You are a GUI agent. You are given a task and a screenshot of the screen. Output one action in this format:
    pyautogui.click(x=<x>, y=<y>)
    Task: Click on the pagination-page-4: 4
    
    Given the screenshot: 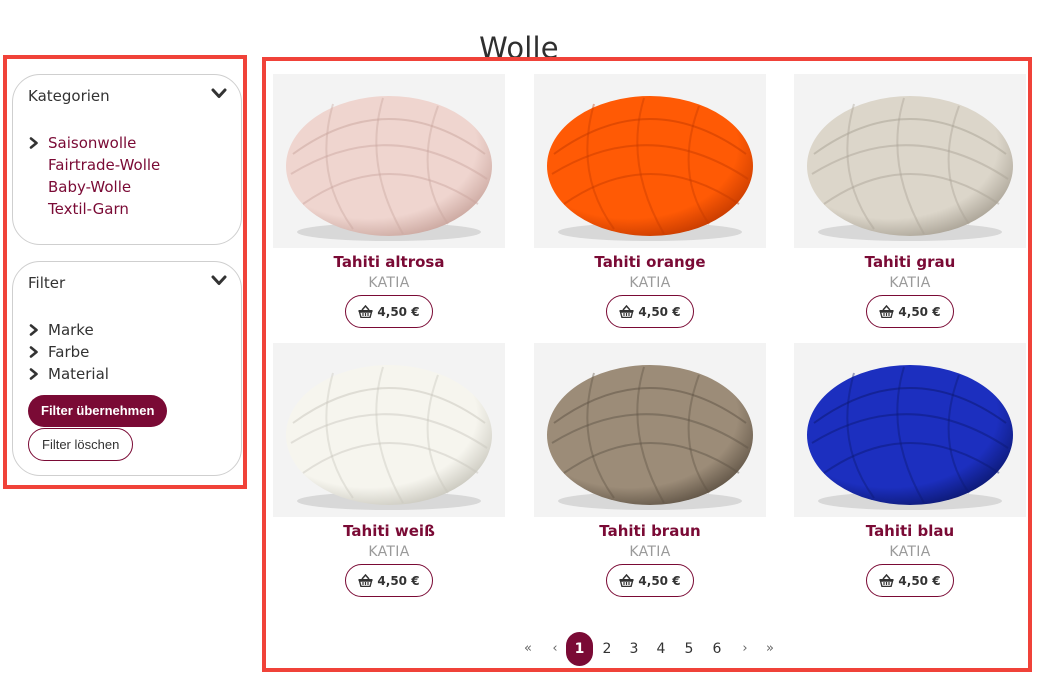 What is the action you would take?
    pyautogui.click(x=661, y=649)
    